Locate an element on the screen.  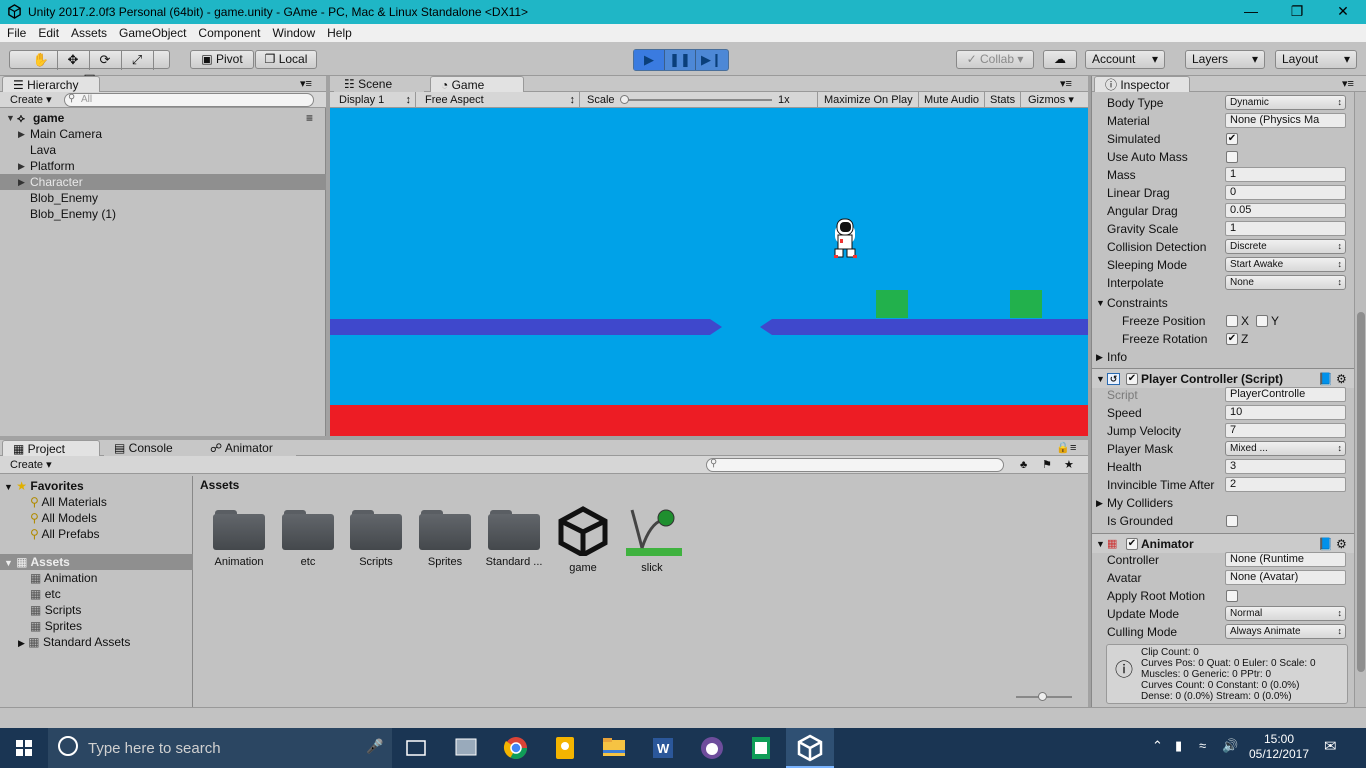
list-item: ▶ Main Camera is located at coordinates (163, 134).